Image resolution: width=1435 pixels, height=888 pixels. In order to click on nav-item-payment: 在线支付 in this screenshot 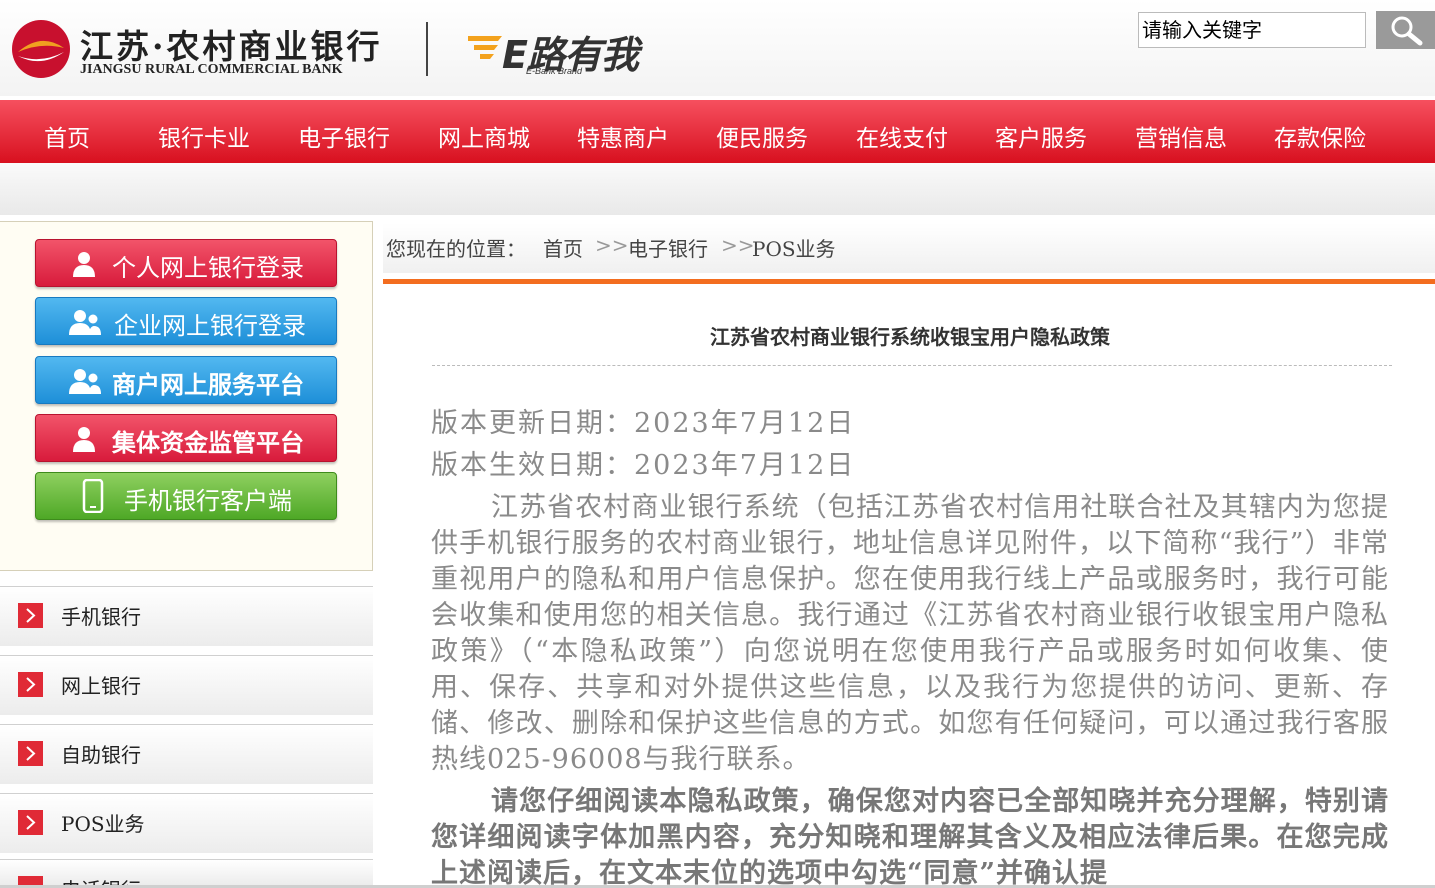, I will do `click(902, 139)`.